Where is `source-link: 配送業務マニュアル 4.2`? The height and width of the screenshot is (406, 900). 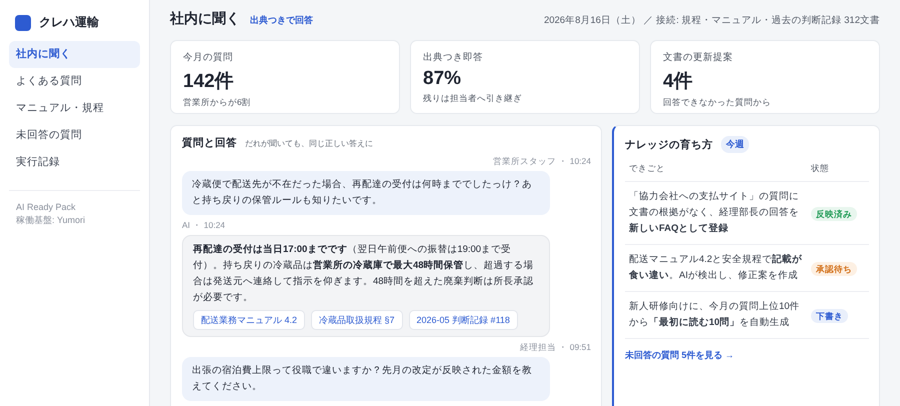
source-link: 配送業務マニュアル 4.2 is located at coordinates (249, 320).